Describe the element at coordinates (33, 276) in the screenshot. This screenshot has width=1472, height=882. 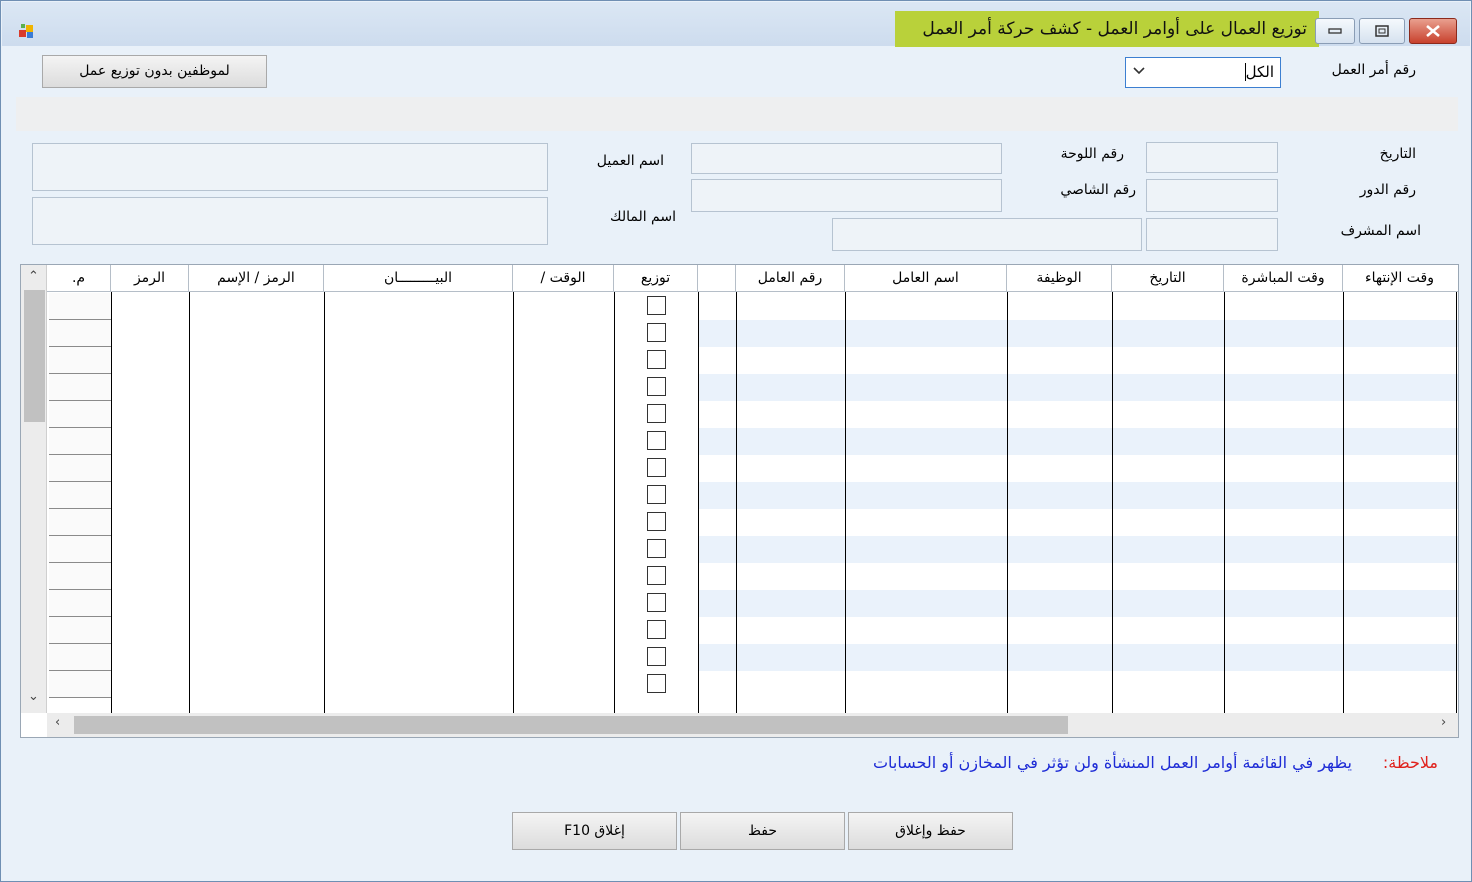
I see `scroll-up-icon: ⌃` at that location.